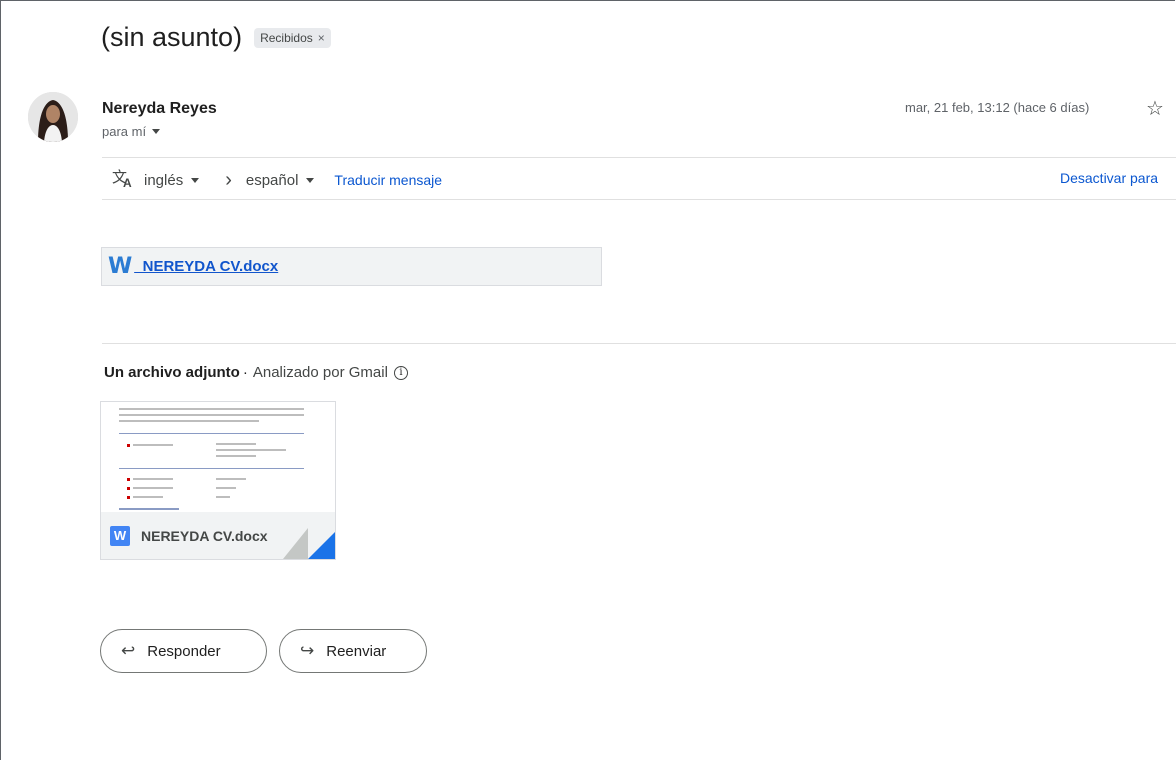 Image resolution: width=1176 pixels, height=761 pixels. What do you see at coordinates (218, 457) in the screenshot?
I see `attachment-preview-thumbnail` at bounding box center [218, 457].